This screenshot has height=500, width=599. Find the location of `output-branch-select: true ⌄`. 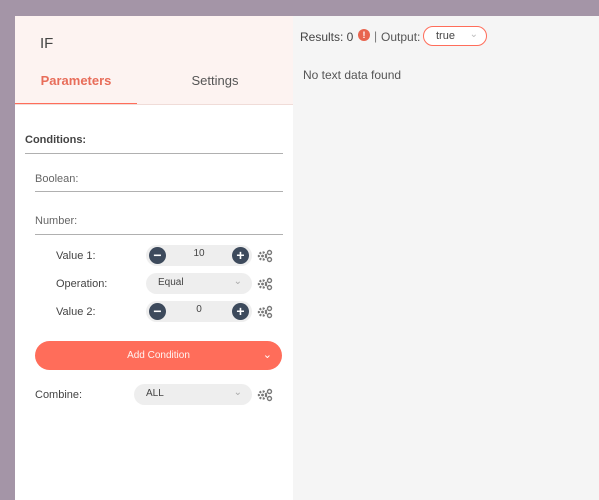

output-branch-select: true ⌄ is located at coordinates (455, 36).